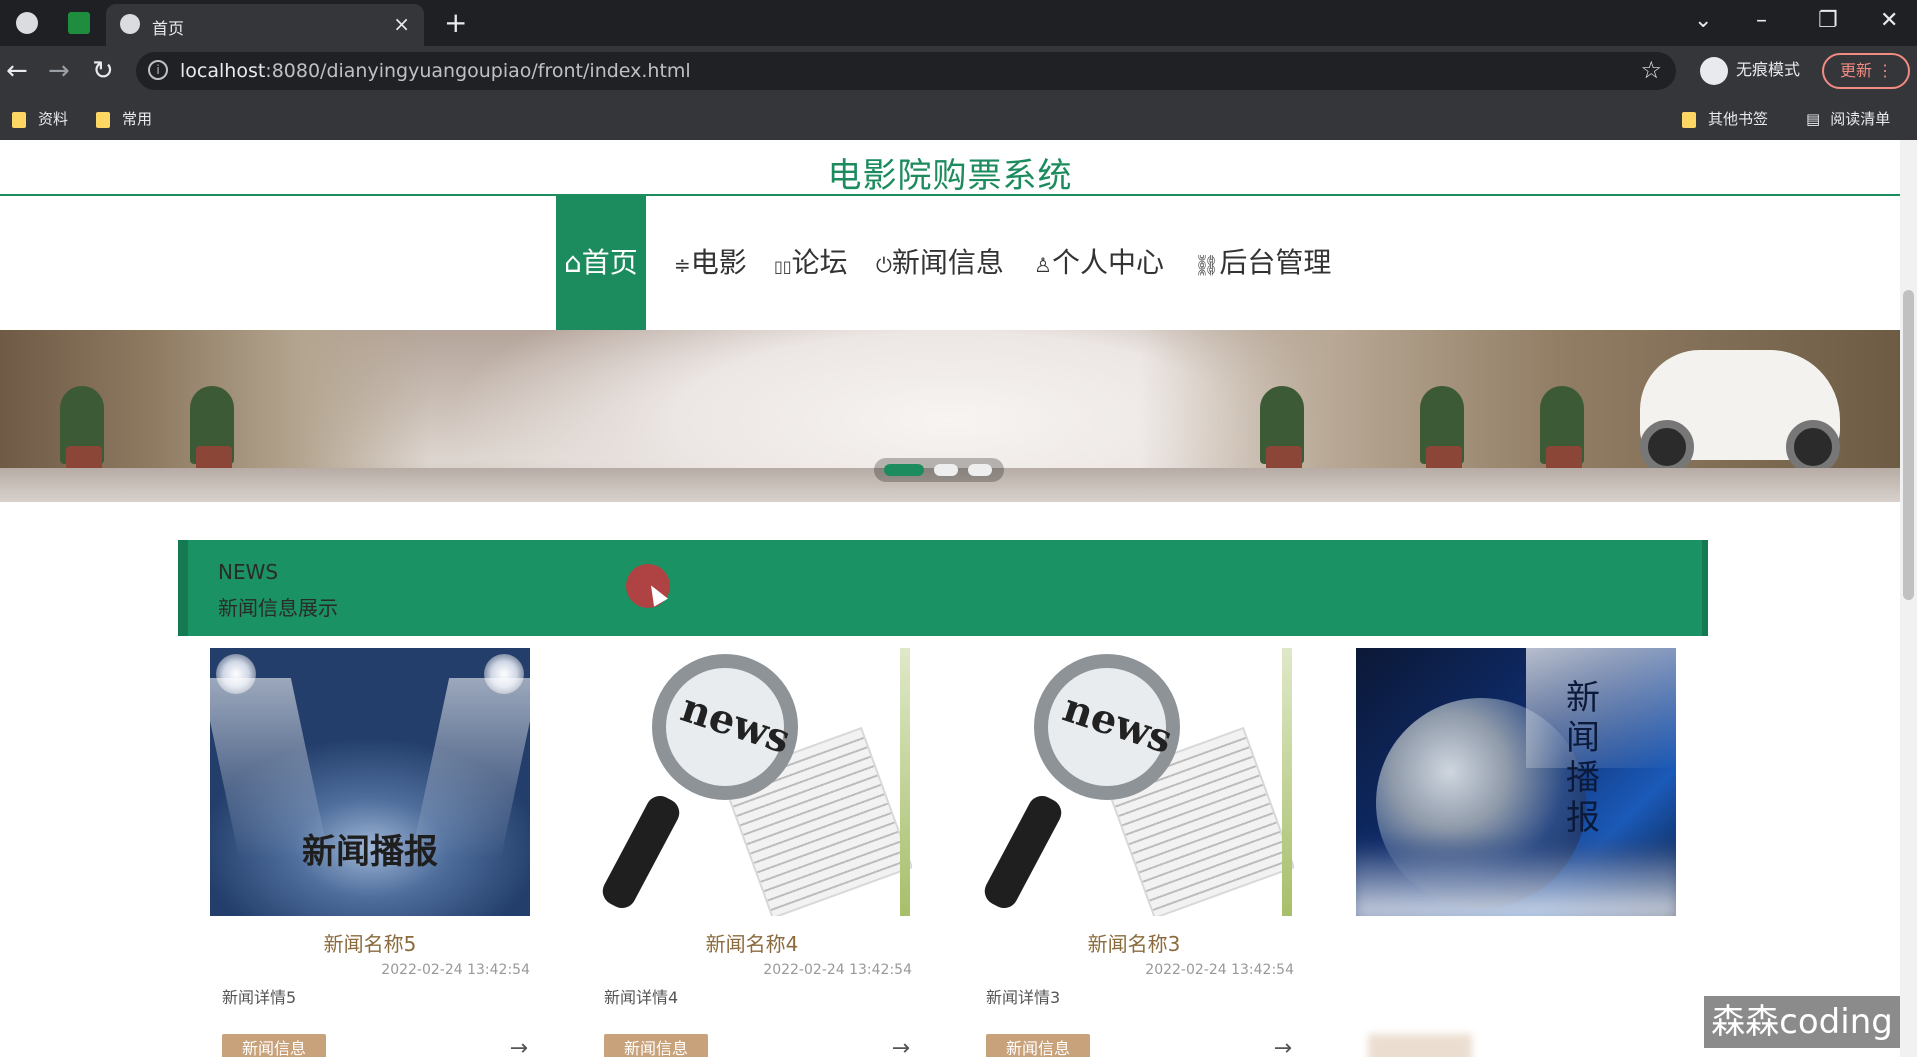  What do you see at coordinates (1761, 20) in the screenshot?
I see `minimize-icon: –` at bounding box center [1761, 20].